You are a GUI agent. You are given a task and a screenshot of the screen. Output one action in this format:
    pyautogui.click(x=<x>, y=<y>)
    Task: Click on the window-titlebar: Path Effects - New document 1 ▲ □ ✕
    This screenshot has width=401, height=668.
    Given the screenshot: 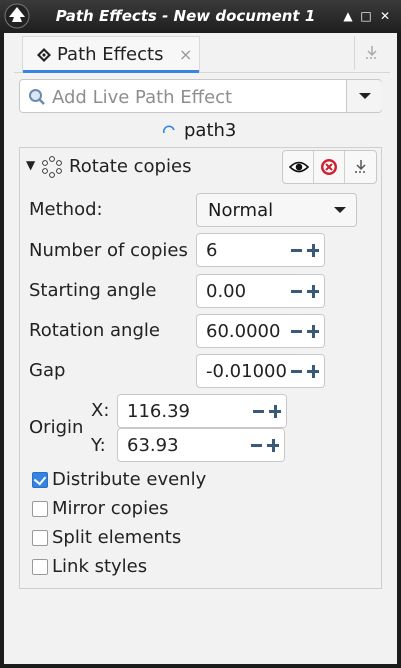 What is the action you would take?
    pyautogui.click(x=200, y=16)
    